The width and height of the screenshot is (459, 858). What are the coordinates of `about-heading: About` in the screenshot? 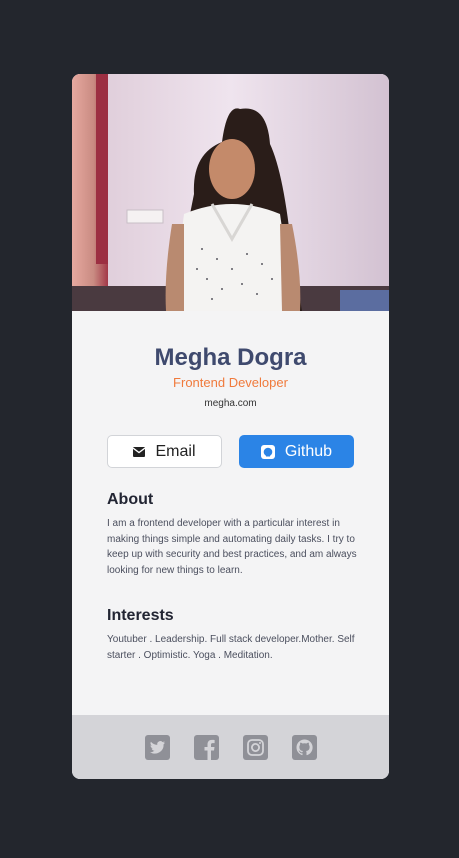 It's located at (130, 499).